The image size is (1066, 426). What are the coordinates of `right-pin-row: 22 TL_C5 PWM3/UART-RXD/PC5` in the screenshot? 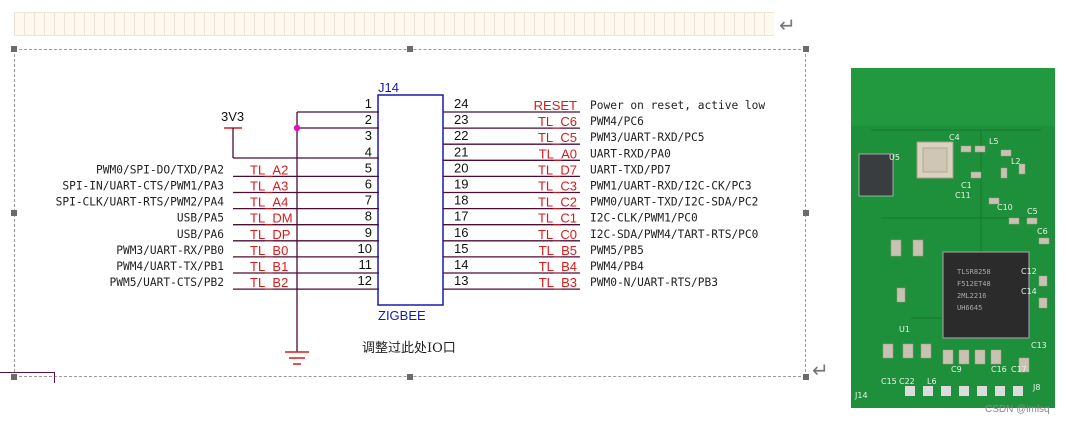 It's located at (574, 136).